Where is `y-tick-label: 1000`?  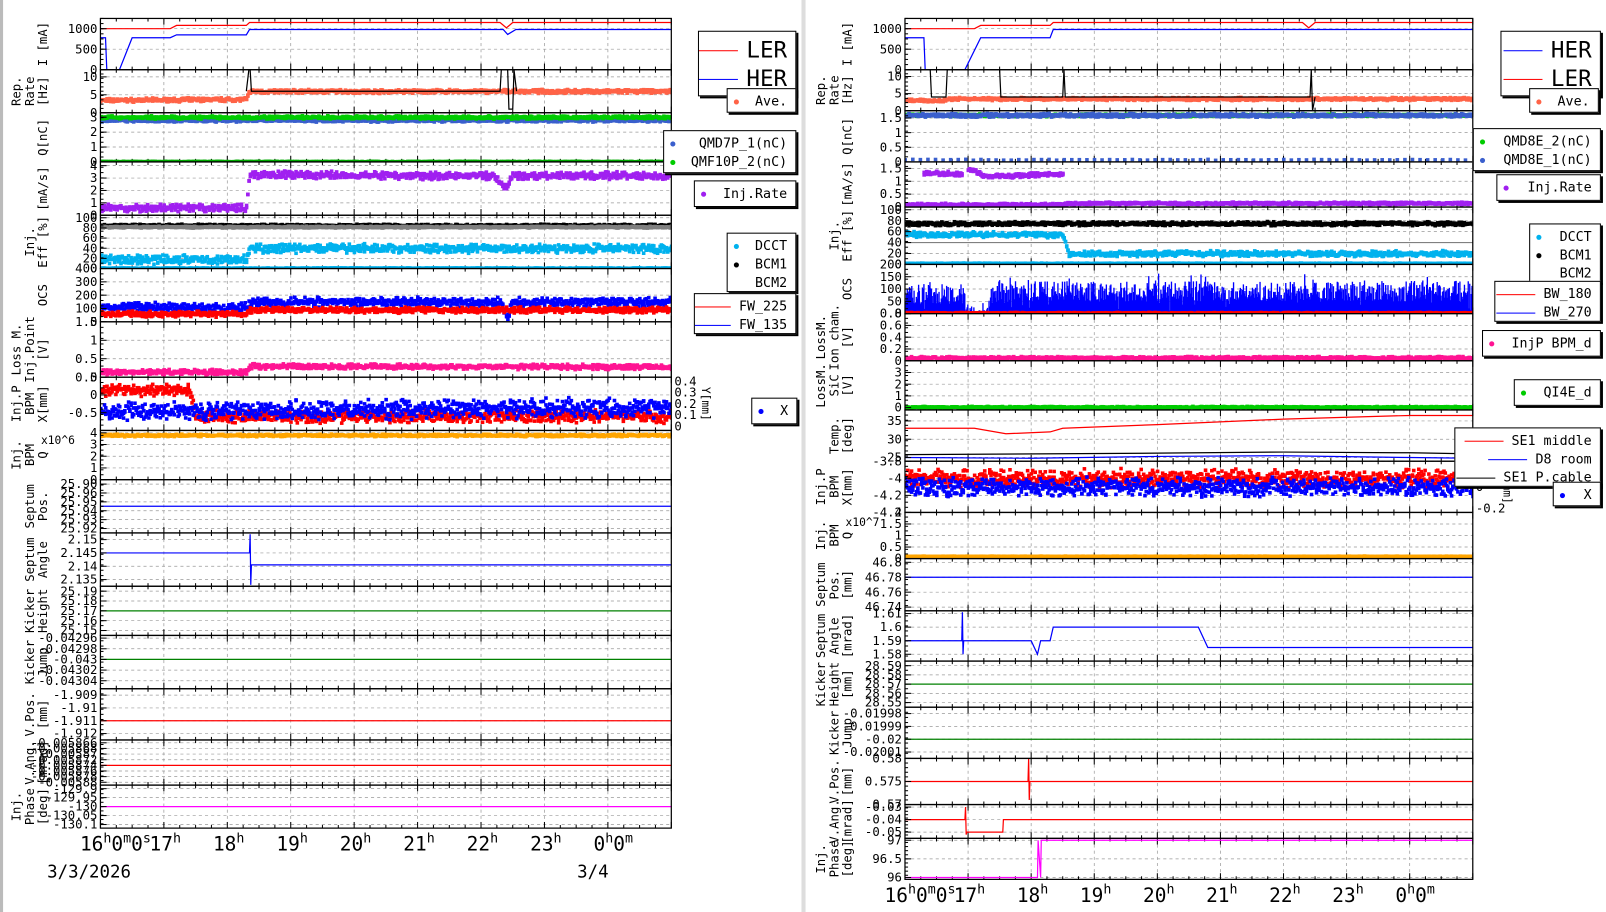
y-tick-label: 1000 is located at coordinates (83, 29).